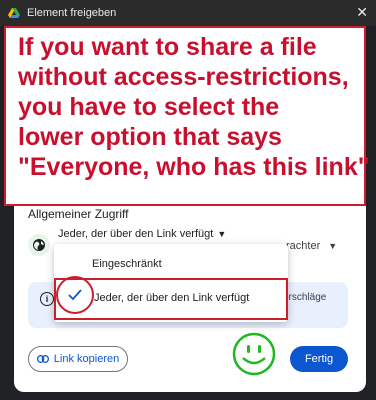 The width and height of the screenshot is (376, 400). What do you see at coordinates (127, 264) in the screenshot?
I see `menu-item-label: Eingeschränkt` at bounding box center [127, 264].